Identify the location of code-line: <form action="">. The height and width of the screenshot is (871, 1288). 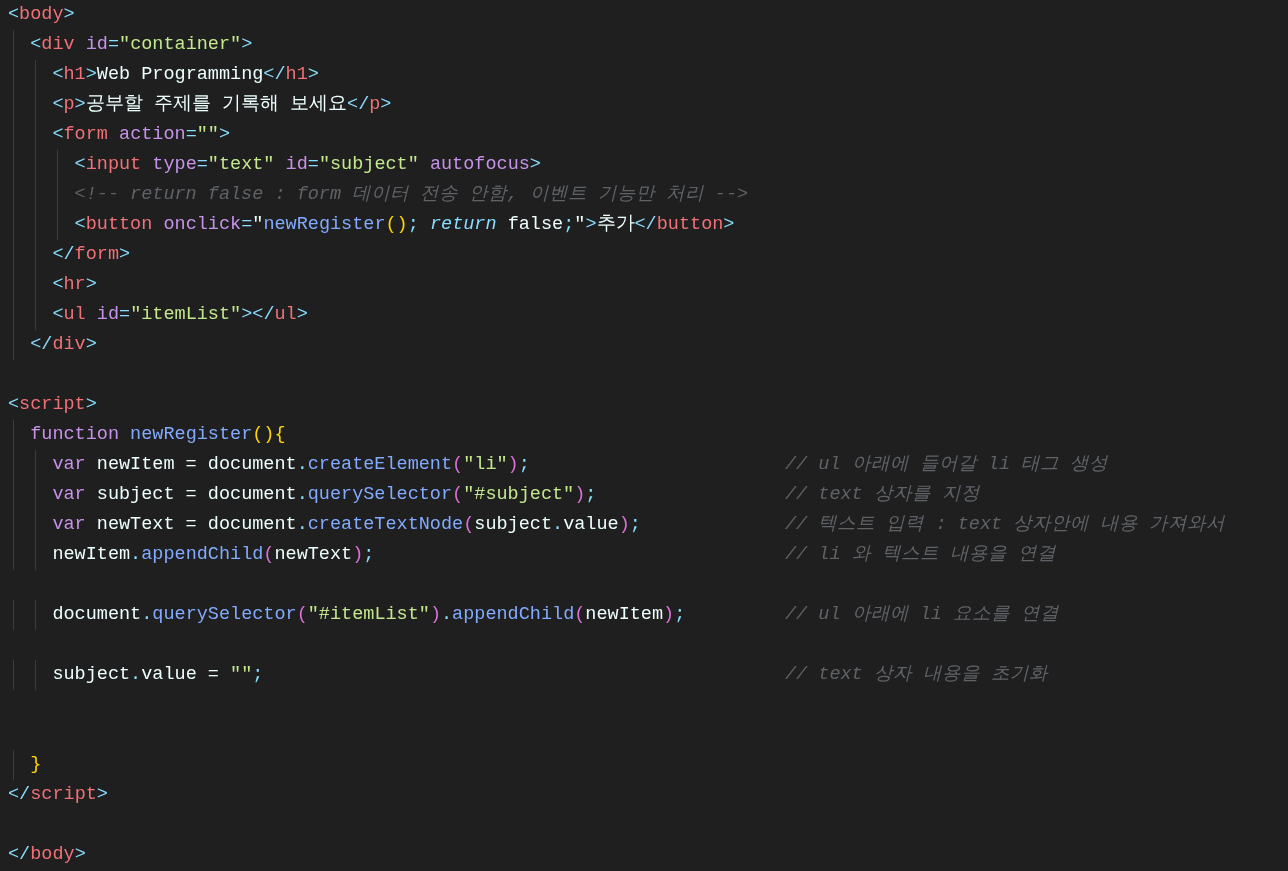
(141, 135).